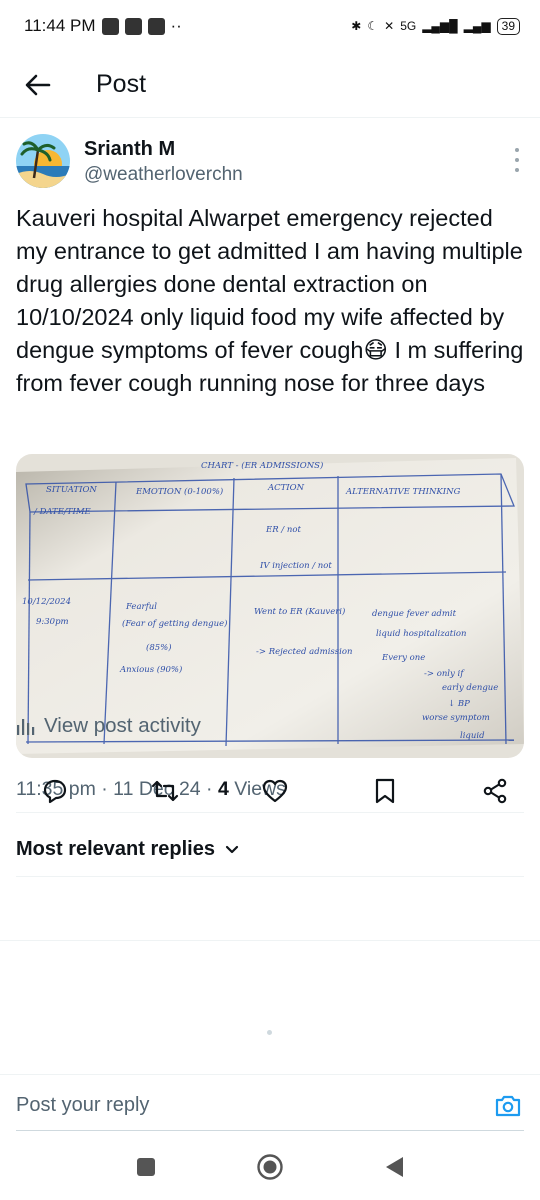 The width and height of the screenshot is (540, 1200). I want to click on camera-icon, so click(508, 1105).